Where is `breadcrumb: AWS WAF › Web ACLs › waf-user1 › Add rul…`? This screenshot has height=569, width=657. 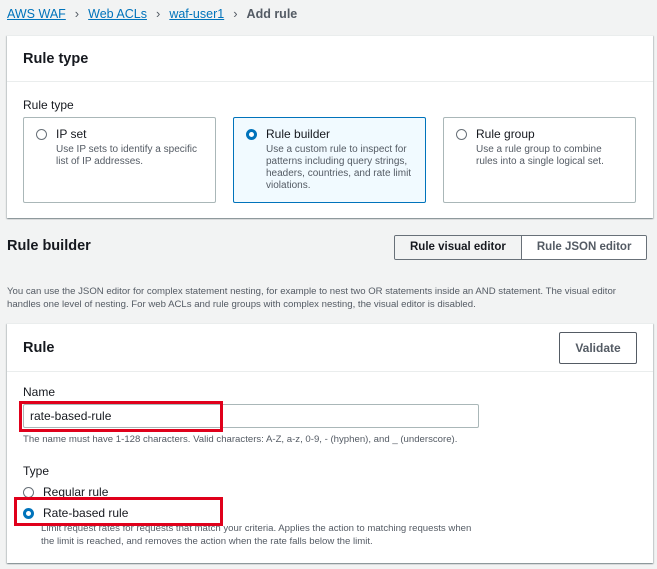 breadcrumb: AWS WAF › Web ACLs › waf-user1 › Add rul… is located at coordinates (152, 13).